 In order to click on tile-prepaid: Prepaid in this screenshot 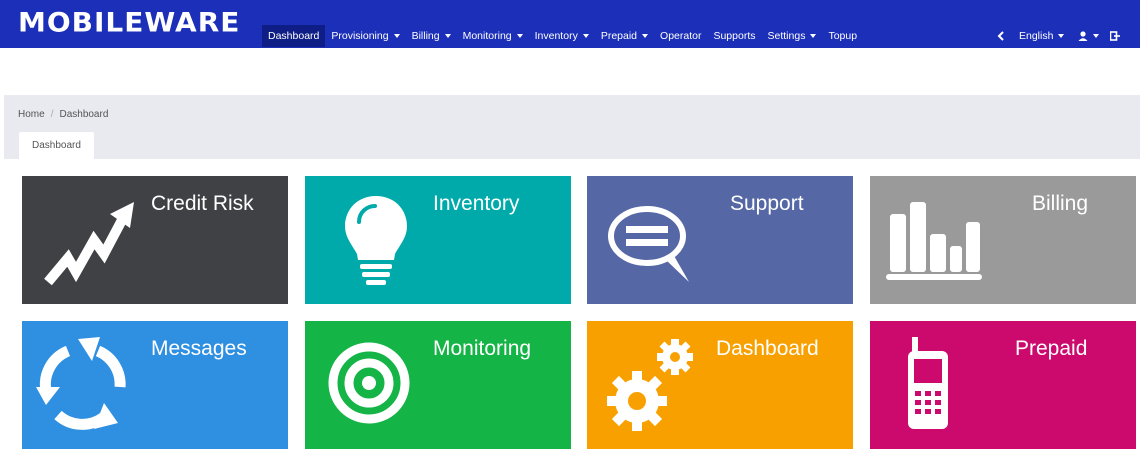, I will do `click(1003, 385)`.